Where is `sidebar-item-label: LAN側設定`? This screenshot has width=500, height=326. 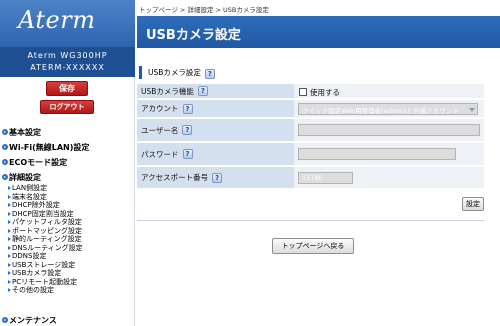 sidebar-item-label: LAN側設定 is located at coordinates (30, 188).